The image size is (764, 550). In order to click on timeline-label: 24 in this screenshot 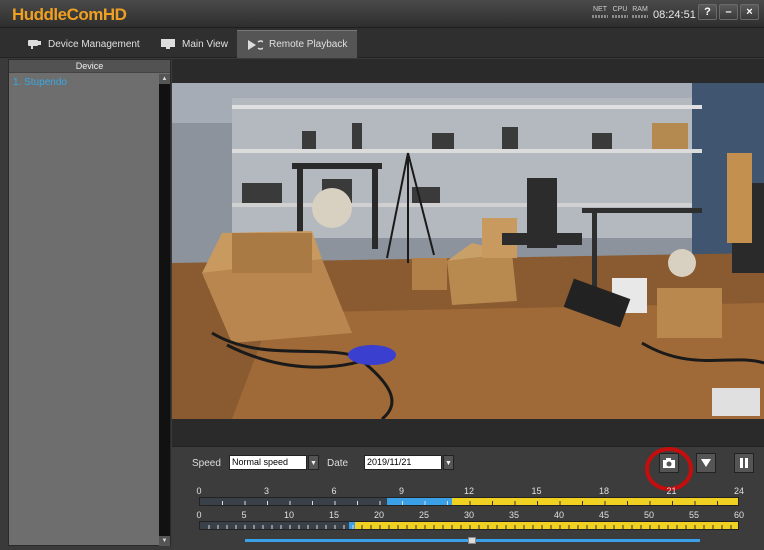, I will do `click(739, 491)`.